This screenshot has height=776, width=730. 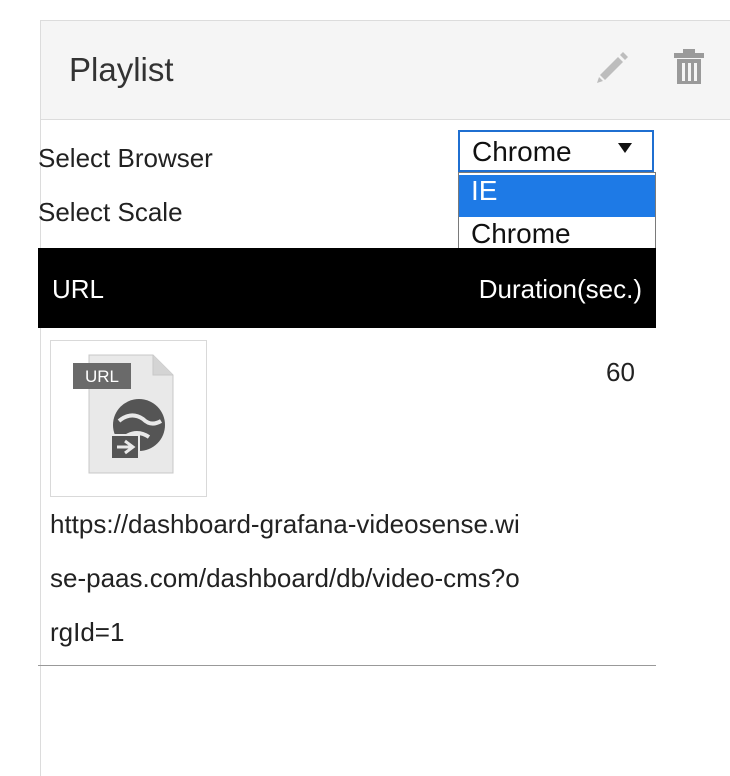 What do you see at coordinates (347, 288) in the screenshot?
I see `table-header: URL Duration(sec.)` at bounding box center [347, 288].